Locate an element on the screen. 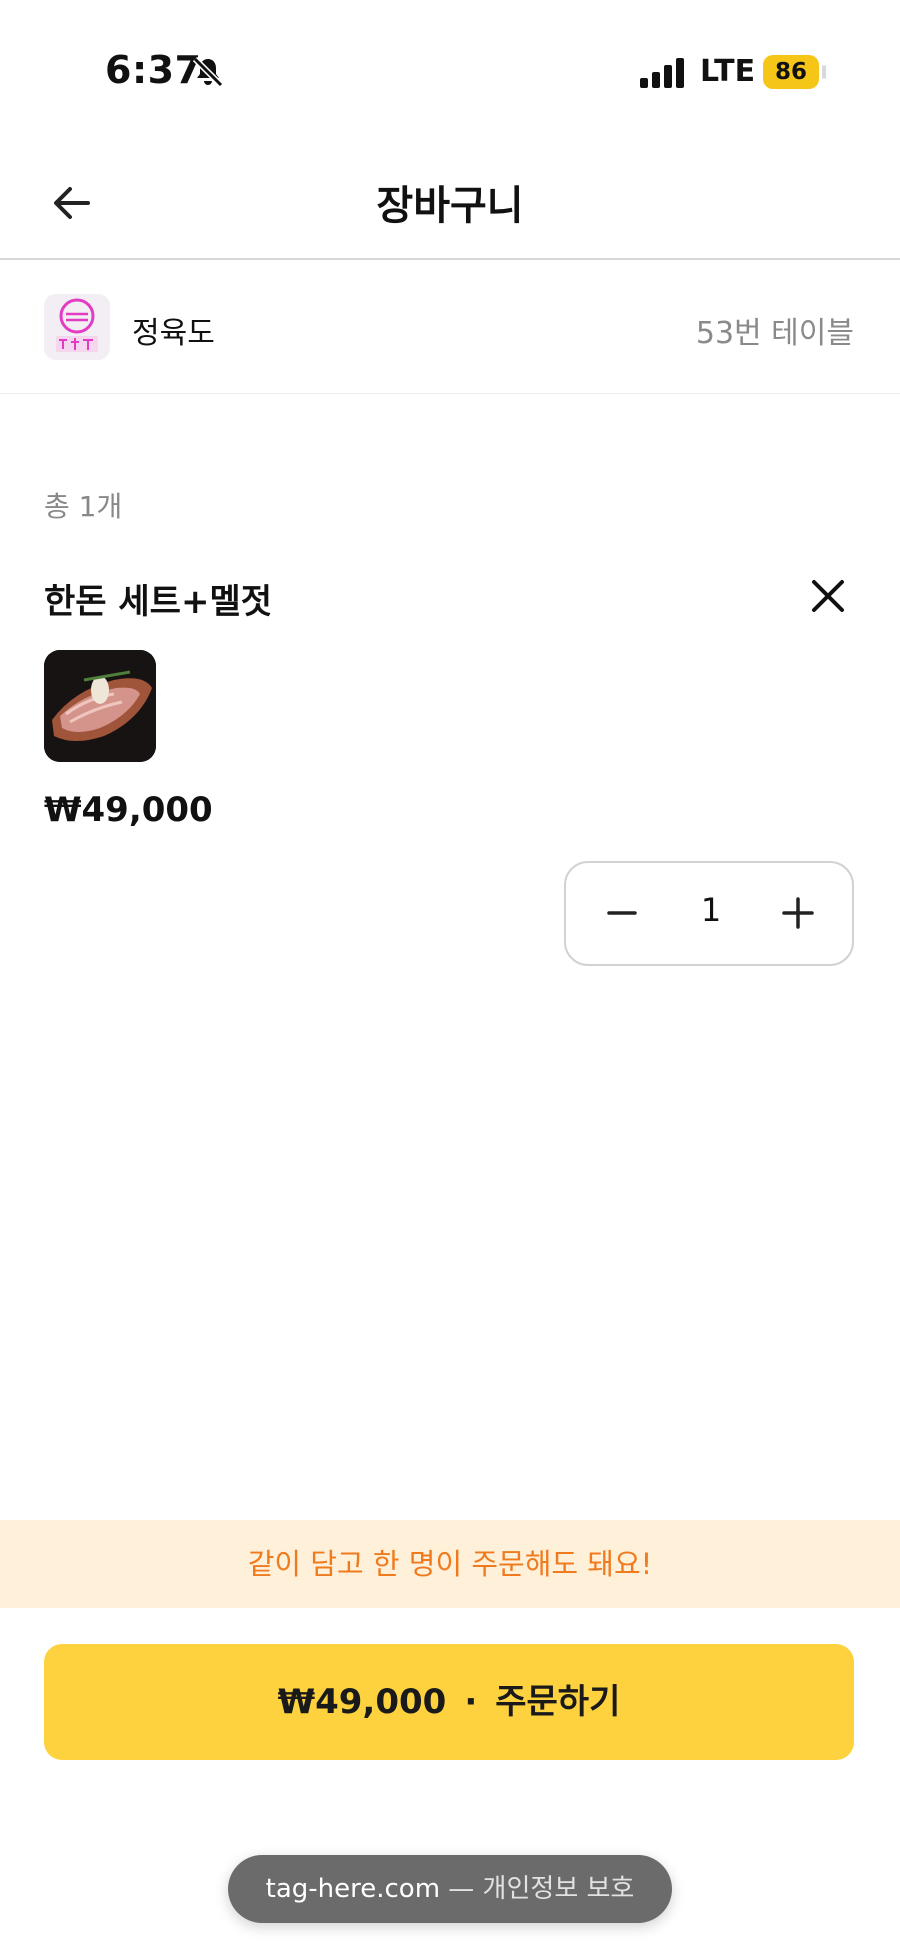 The image size is (900, 1957). banner-text: 같이 담고 한 명이 주문해도 돼요! is located at coordinates (450, 1564).